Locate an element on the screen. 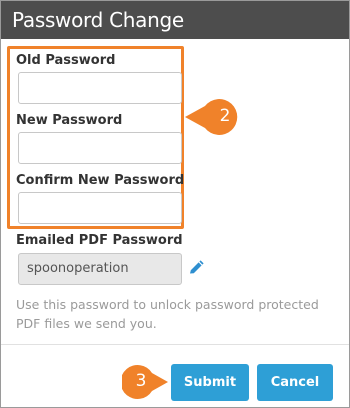 This screenshot has width=350, height=408. step-callout-2: 2 is located at coordinates (214, 117).